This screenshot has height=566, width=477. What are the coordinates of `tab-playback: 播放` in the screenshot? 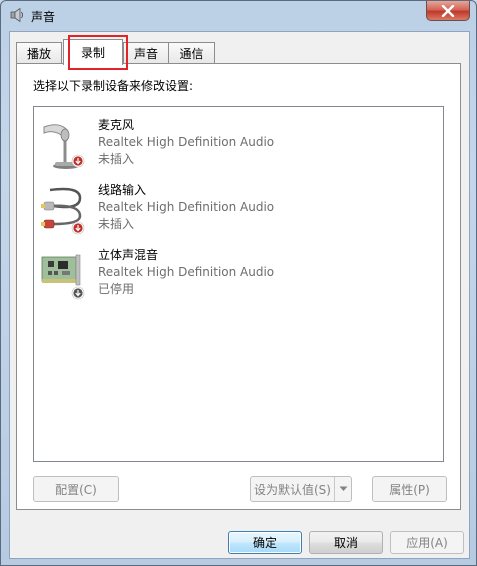 It's located at (39, 52).